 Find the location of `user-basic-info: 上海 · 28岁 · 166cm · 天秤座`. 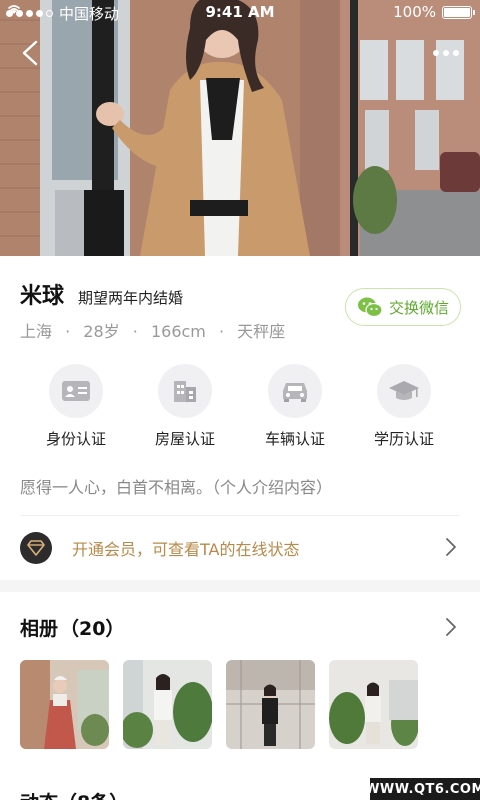

user-basic-info: 上海 · 28岁 · 166cm · 天秤座 is located at coordinates (152, 330).